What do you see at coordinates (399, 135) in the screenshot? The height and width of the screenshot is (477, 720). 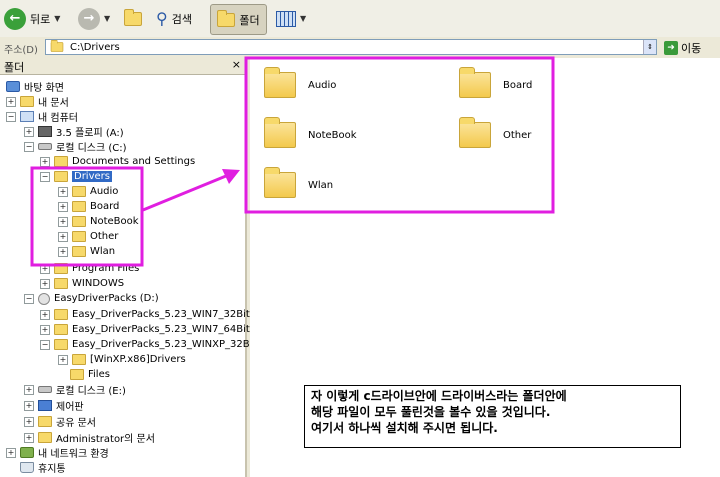 I see `highlight-box-content` at bounding box center [399, 135].